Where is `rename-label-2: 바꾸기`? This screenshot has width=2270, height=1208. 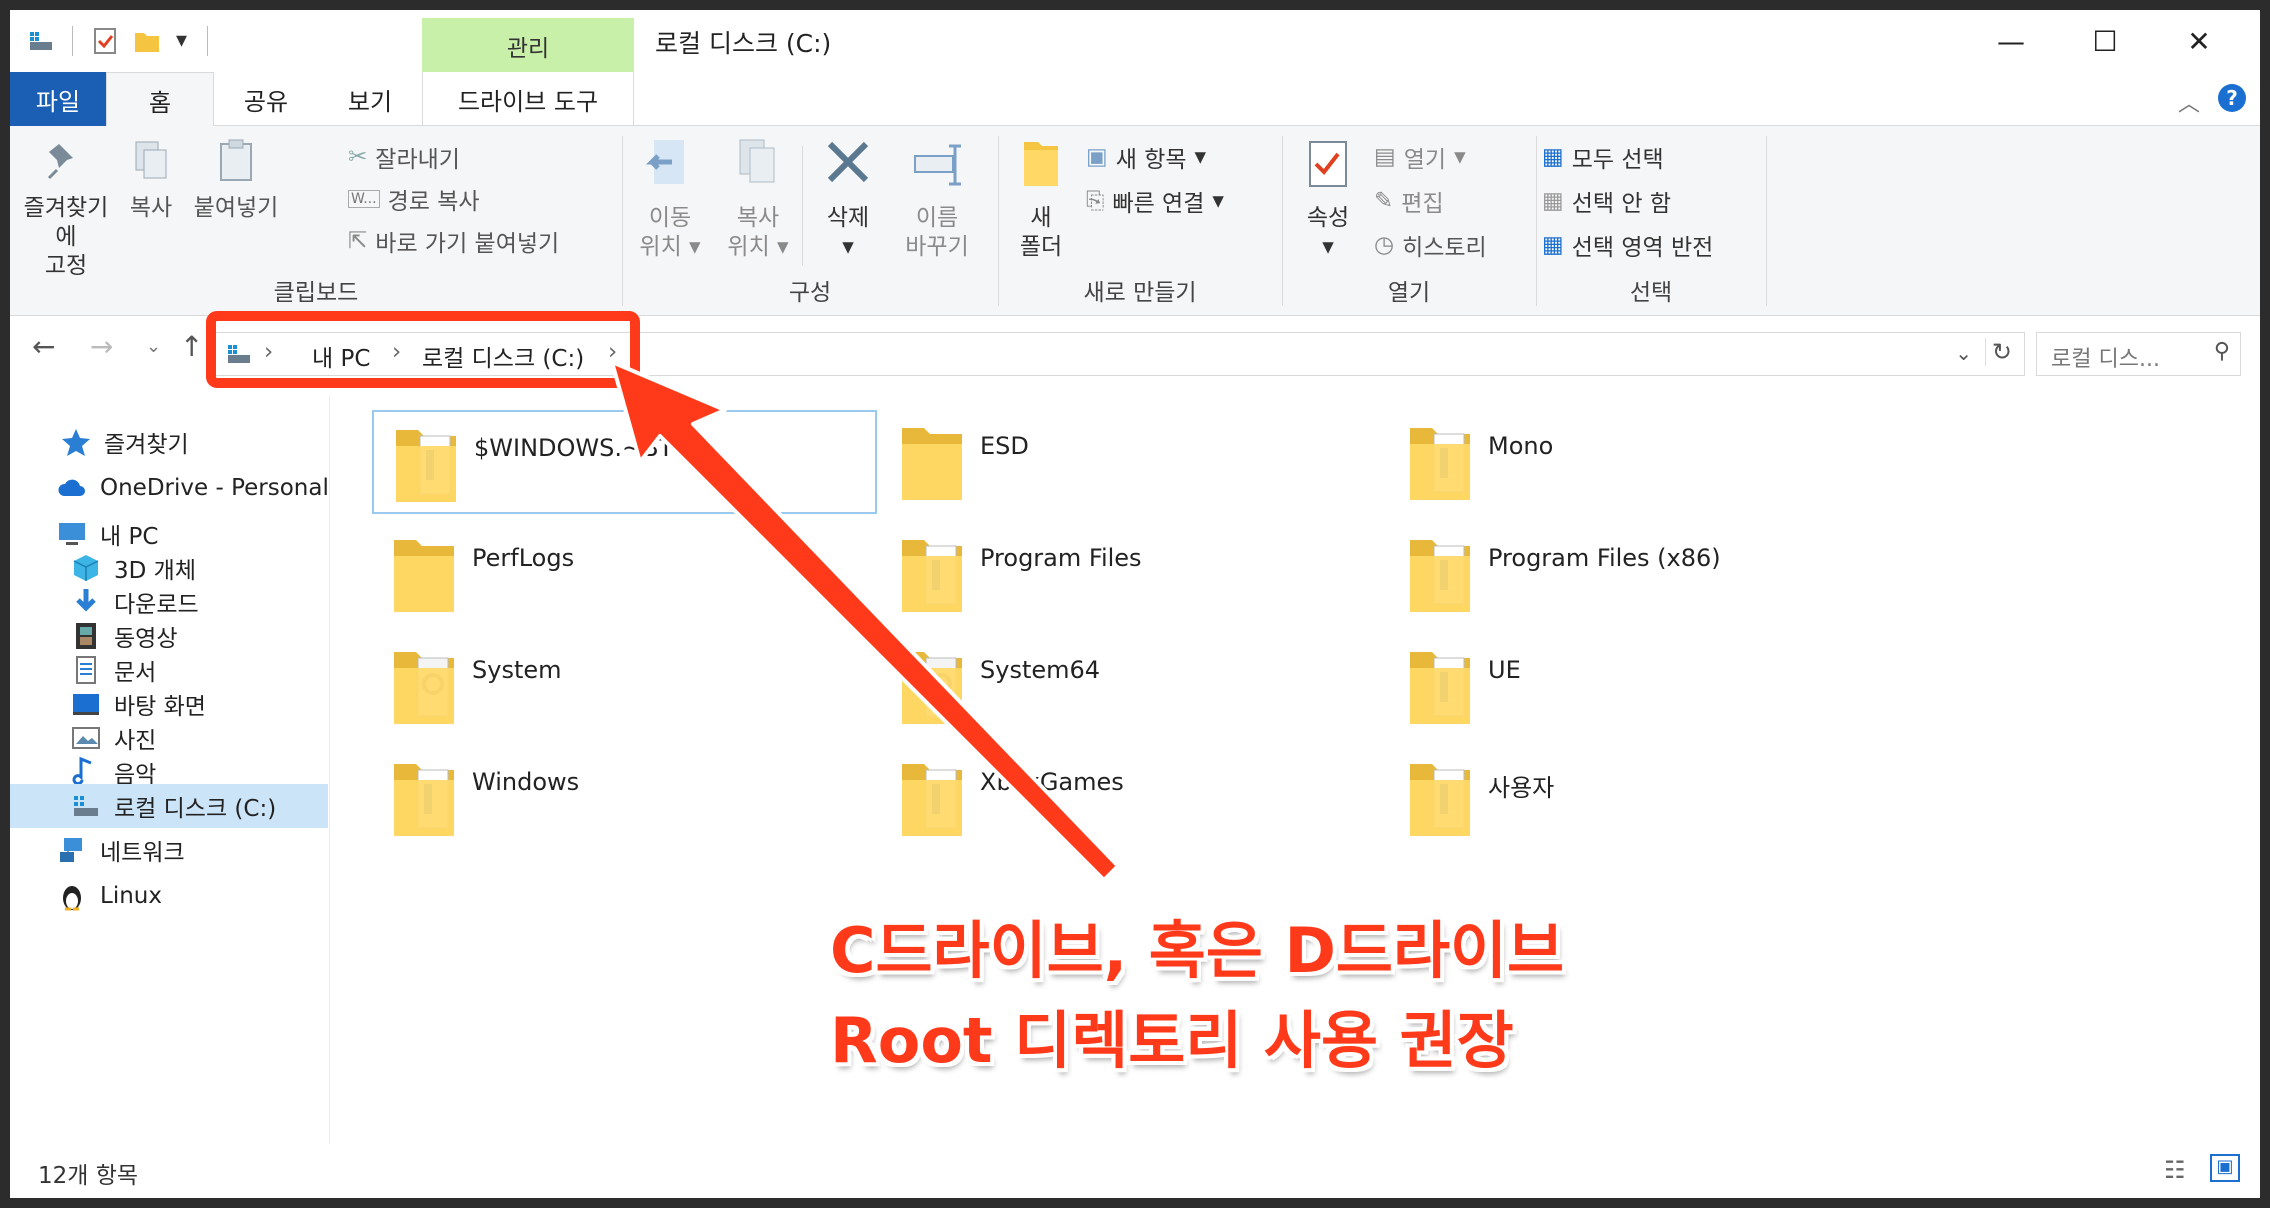
rename-label-2: 바꾸기 is located at coordinates (937, 247).